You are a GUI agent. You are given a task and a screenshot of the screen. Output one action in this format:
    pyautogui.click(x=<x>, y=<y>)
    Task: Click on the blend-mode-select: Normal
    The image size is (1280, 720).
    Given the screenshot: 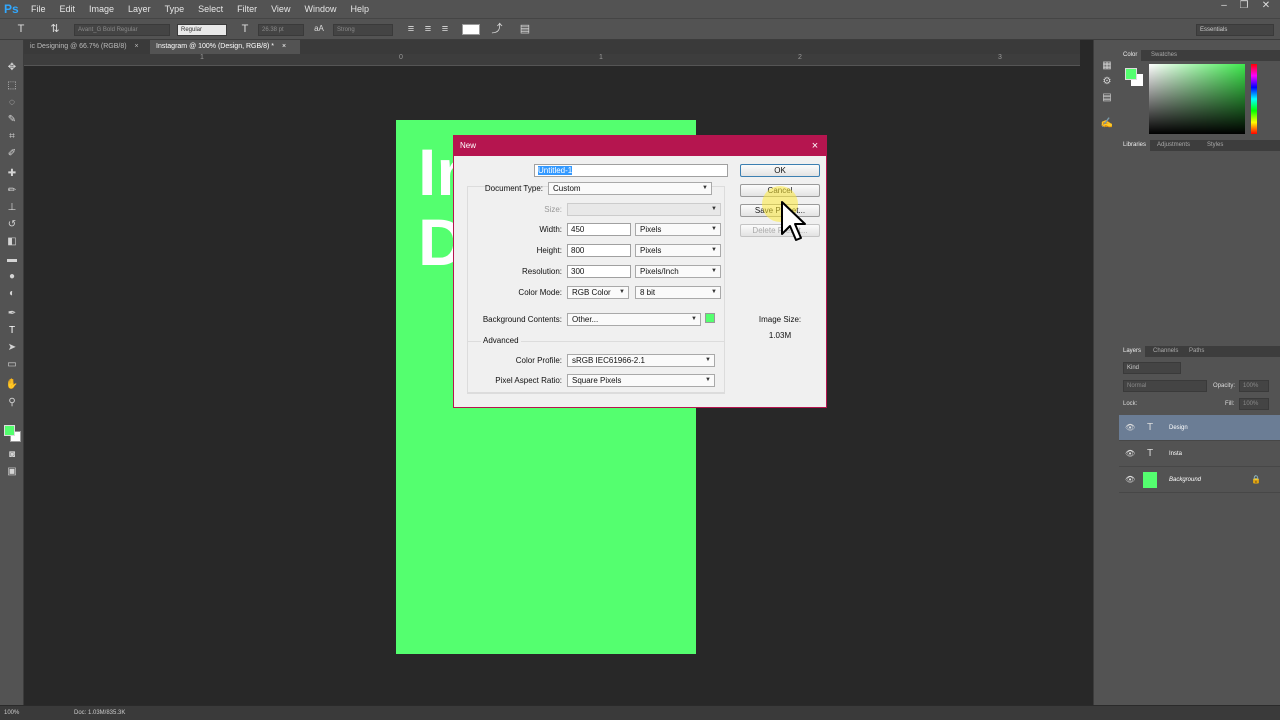 What is the action you would take?
    pyautogui.click(x=1165, y=386)
    